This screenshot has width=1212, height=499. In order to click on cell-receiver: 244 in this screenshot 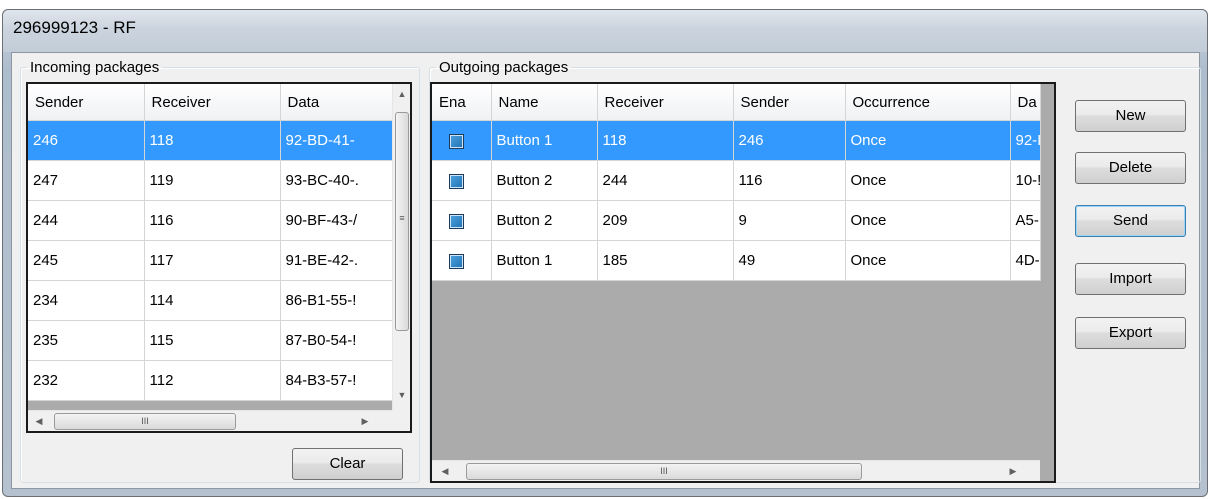, I will do `click(665, 180)`.